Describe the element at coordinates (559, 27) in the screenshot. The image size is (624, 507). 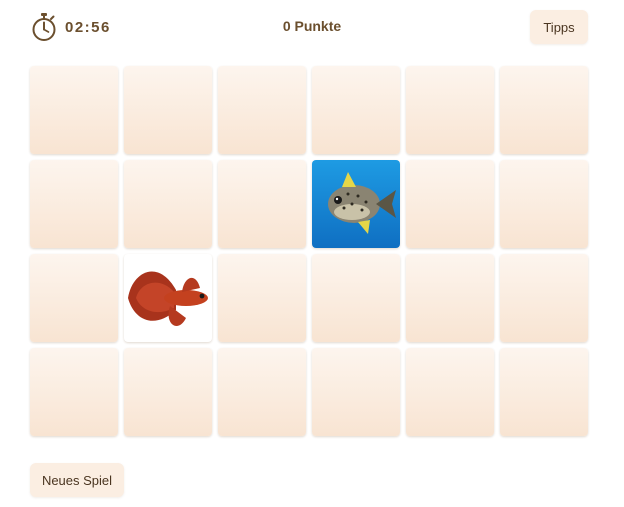
I see `tips-button: Tipps` at that location.